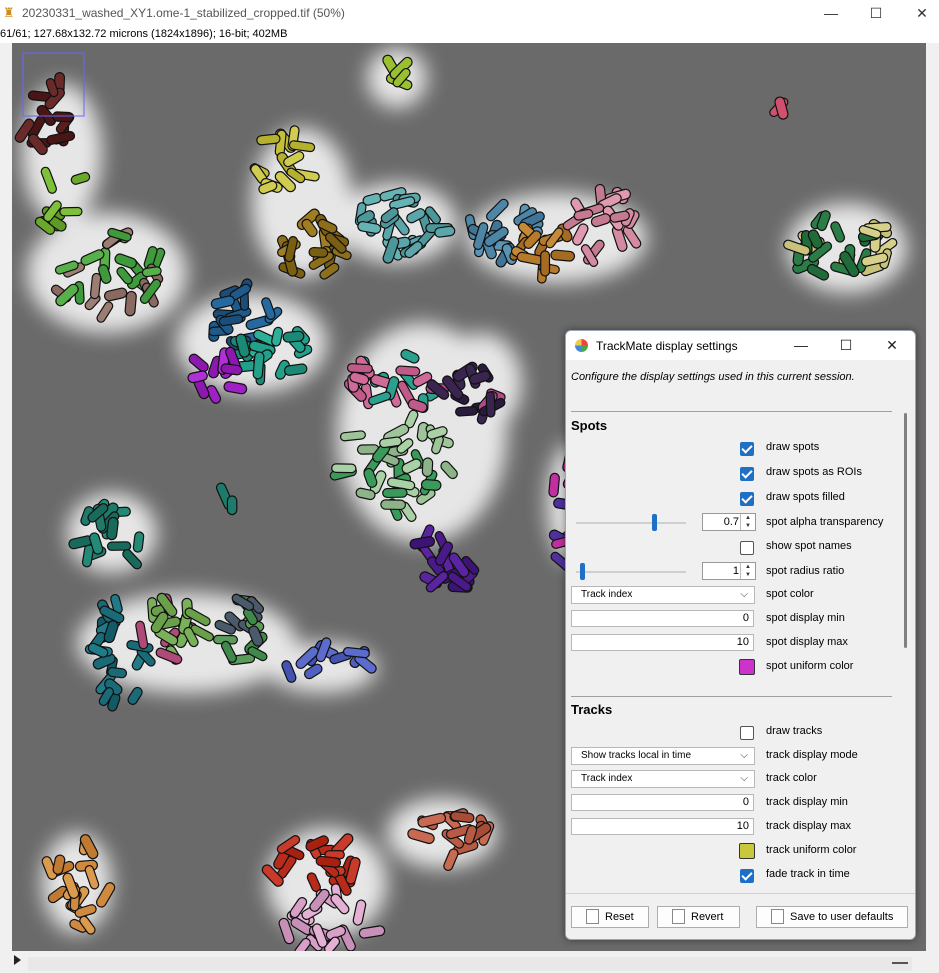  Describe the element at coordinates (747, 851) in the screenshot. I see `track-uniform-color-swatch` at that location.